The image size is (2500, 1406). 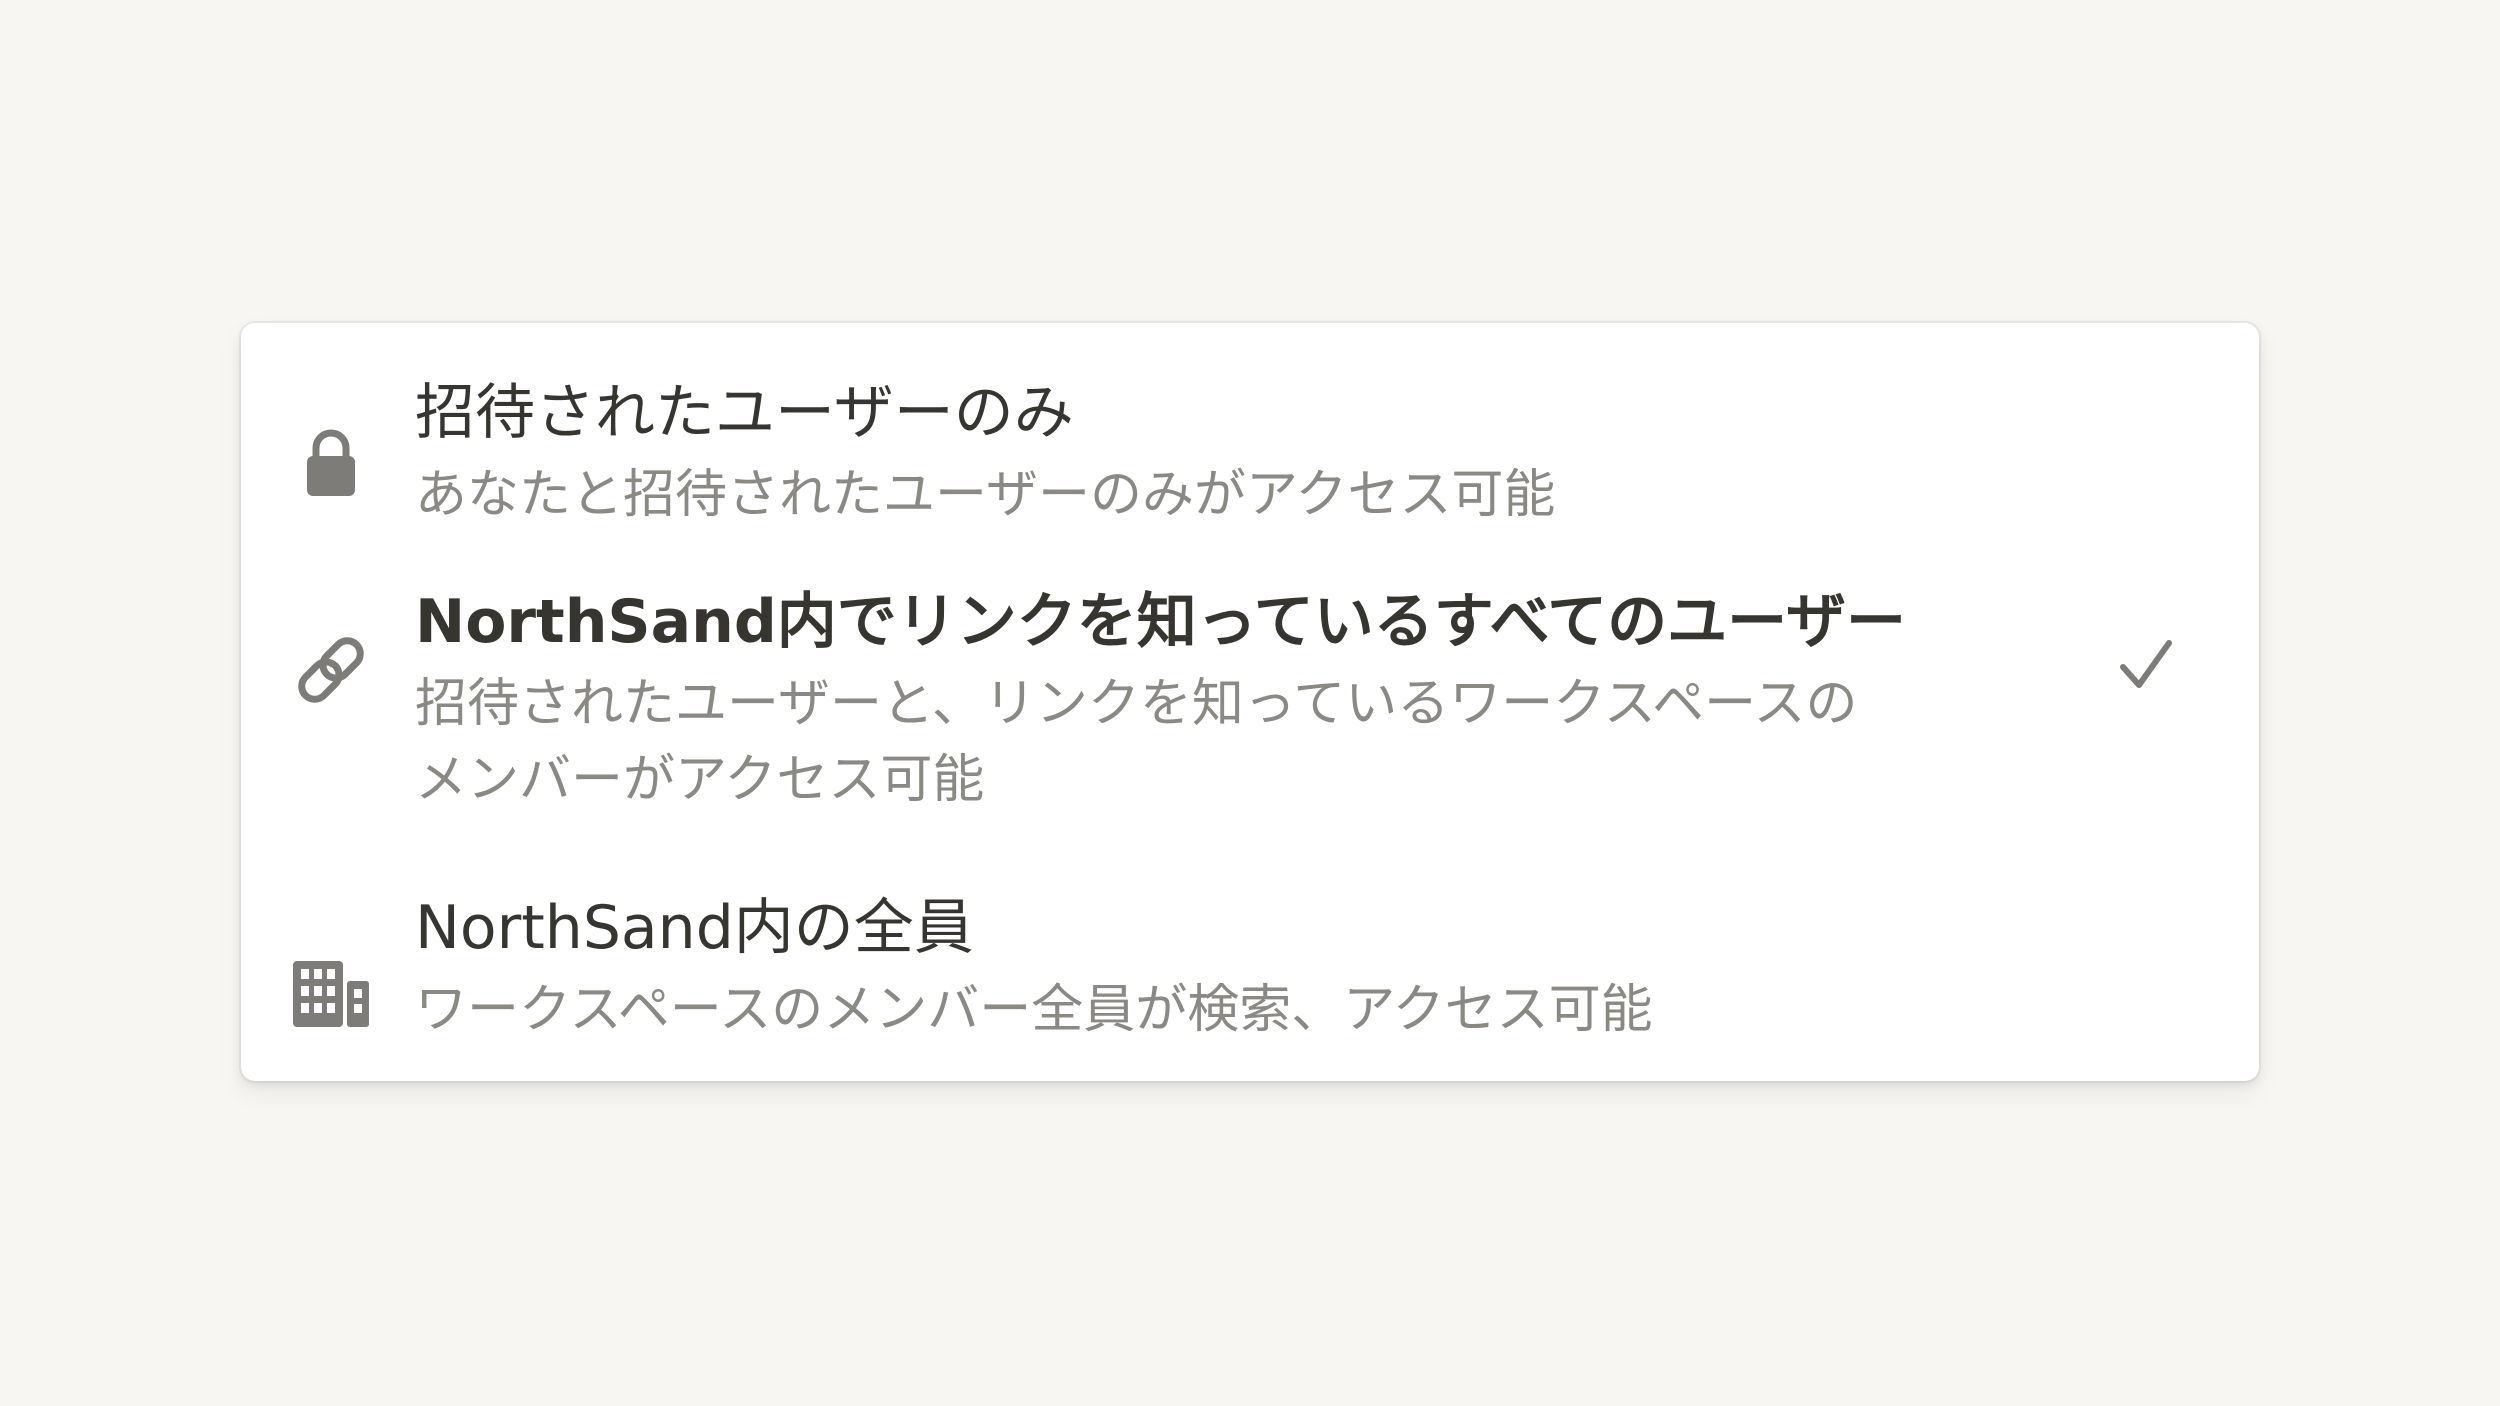 What do you see at coordinates (1136, 704) in the screenshot?
I see `option-description-line: 招待されたユーザーと、リンクを知っているワークスペースの` at bounding box center [1136, 704].